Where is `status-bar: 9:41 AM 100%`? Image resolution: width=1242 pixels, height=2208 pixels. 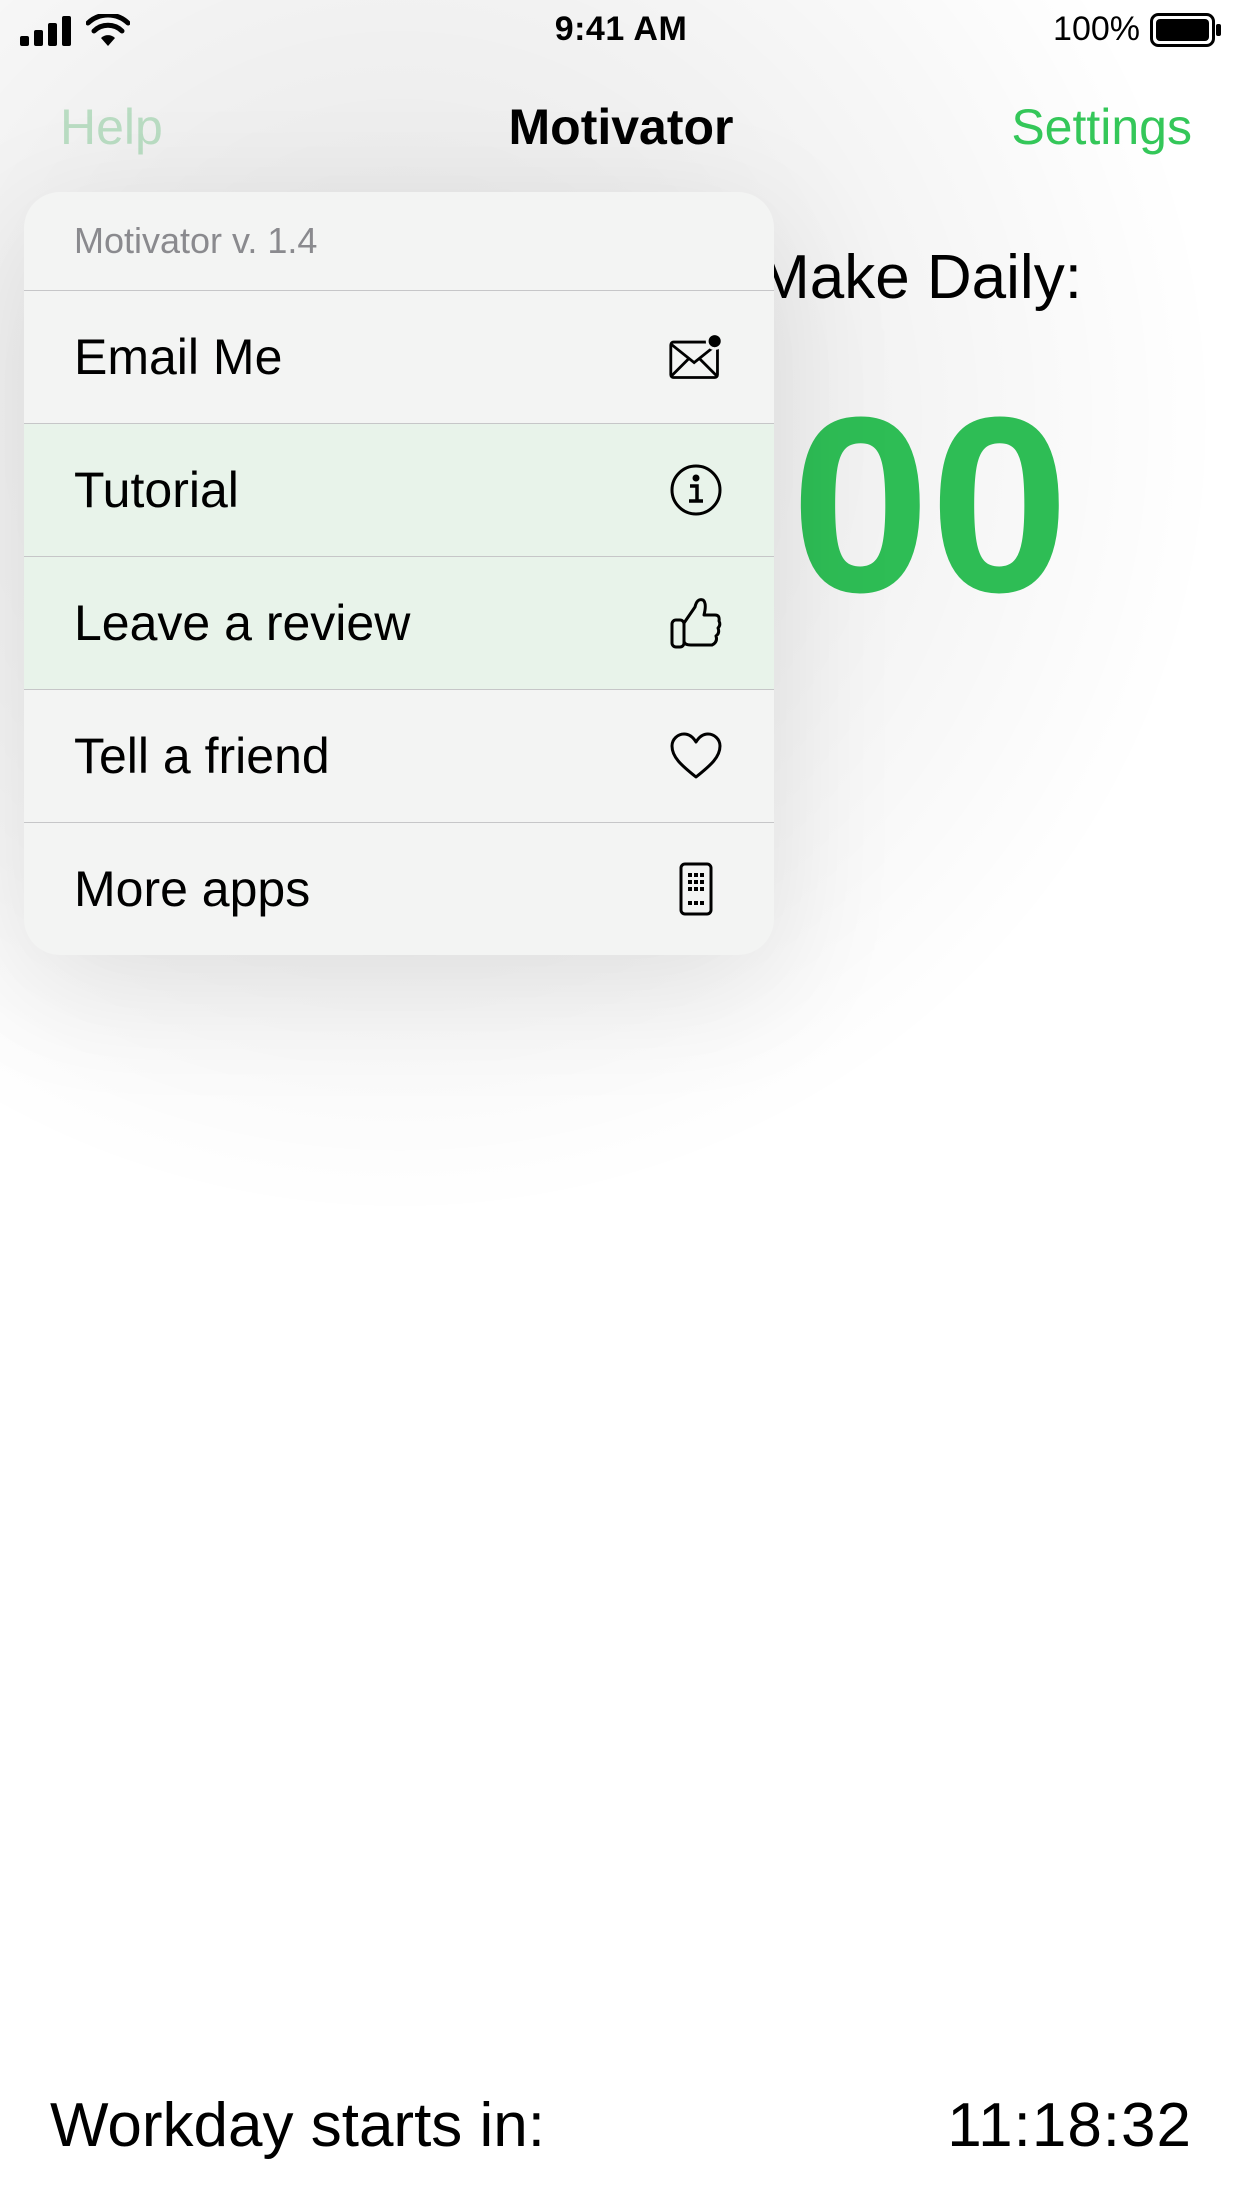 status-bar: 9:41 AM 100% is located at coordinates (621, 30).